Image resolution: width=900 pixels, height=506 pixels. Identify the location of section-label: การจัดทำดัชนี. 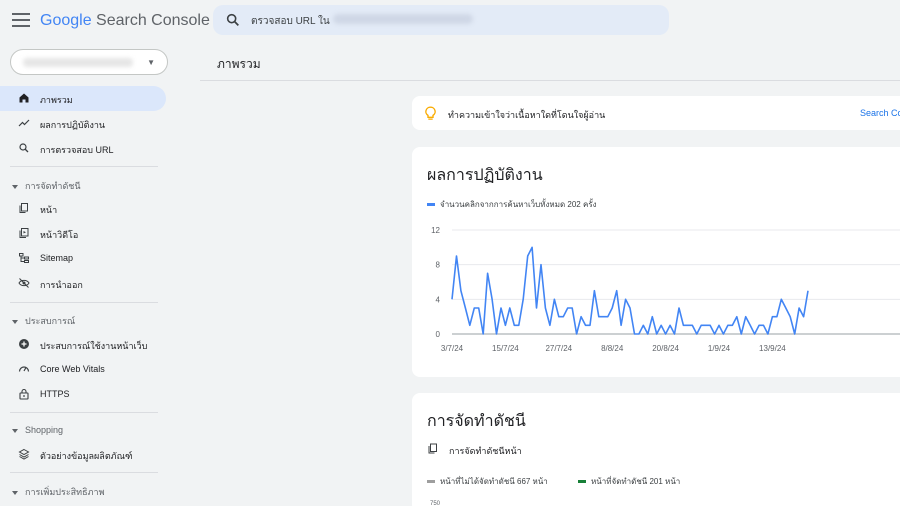
(53, 186).